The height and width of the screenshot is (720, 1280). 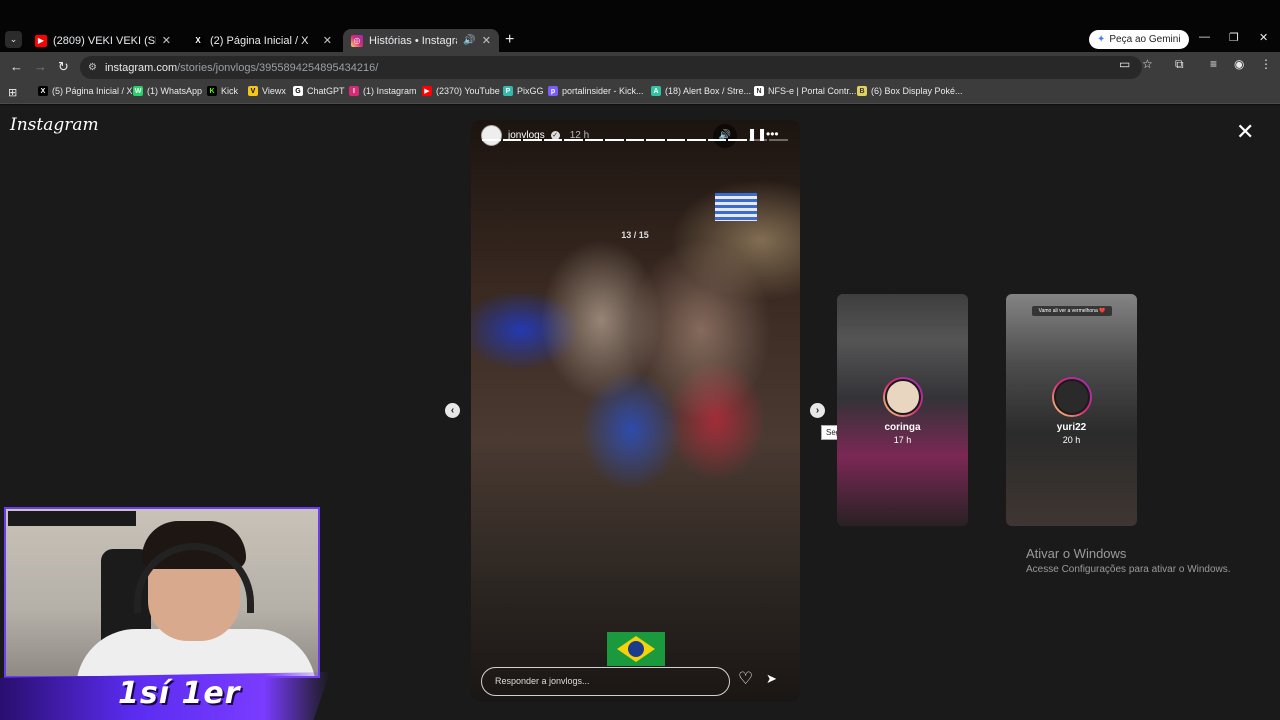 I want to click on star-icon: ☆, so click(x=1147, y=64).